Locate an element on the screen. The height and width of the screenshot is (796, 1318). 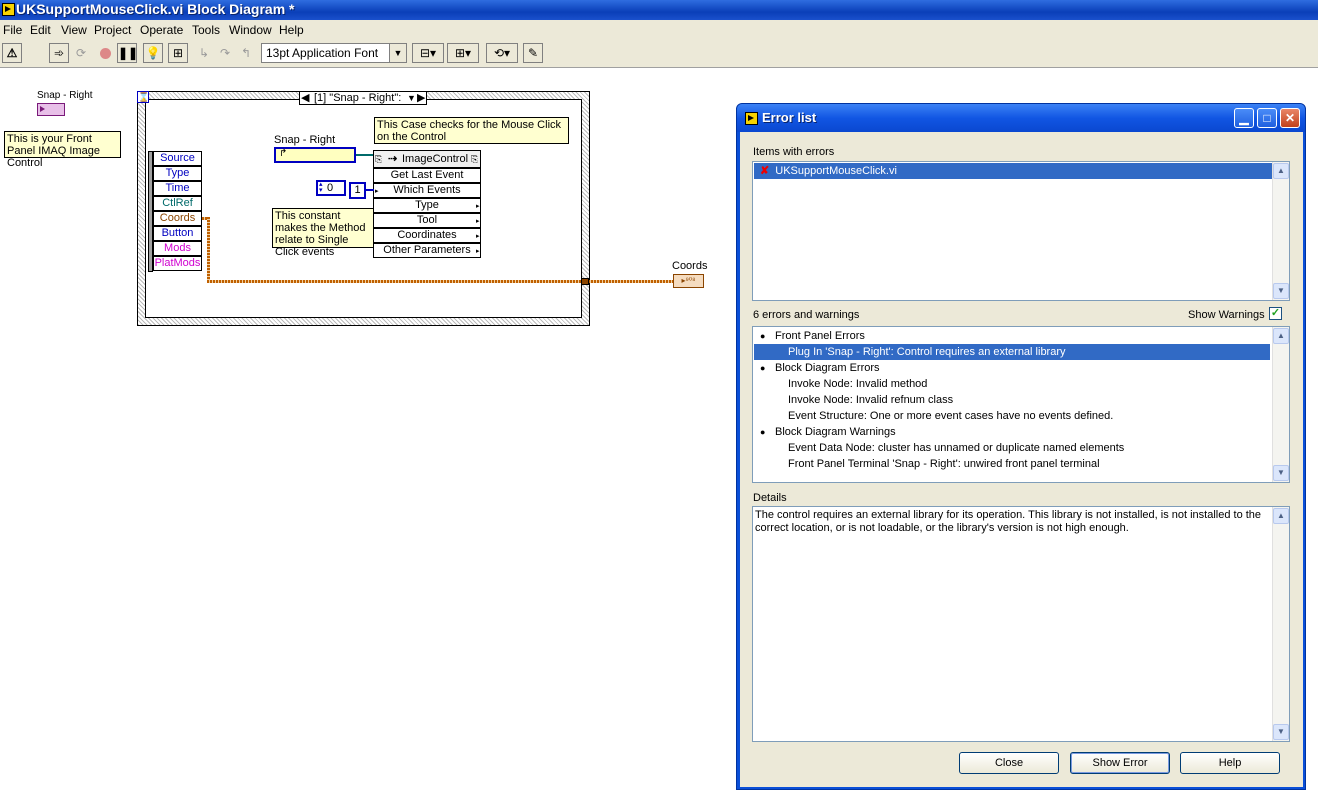
node-row-type: Type is located at coordinates (427, 205).